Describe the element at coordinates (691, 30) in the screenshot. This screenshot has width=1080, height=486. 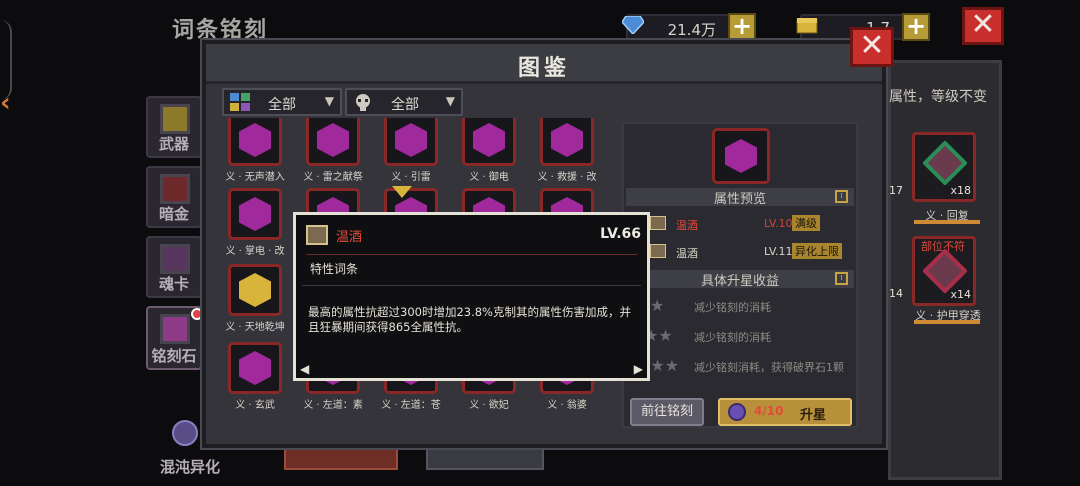
I see `gem-amount: 21.4万` at that location.